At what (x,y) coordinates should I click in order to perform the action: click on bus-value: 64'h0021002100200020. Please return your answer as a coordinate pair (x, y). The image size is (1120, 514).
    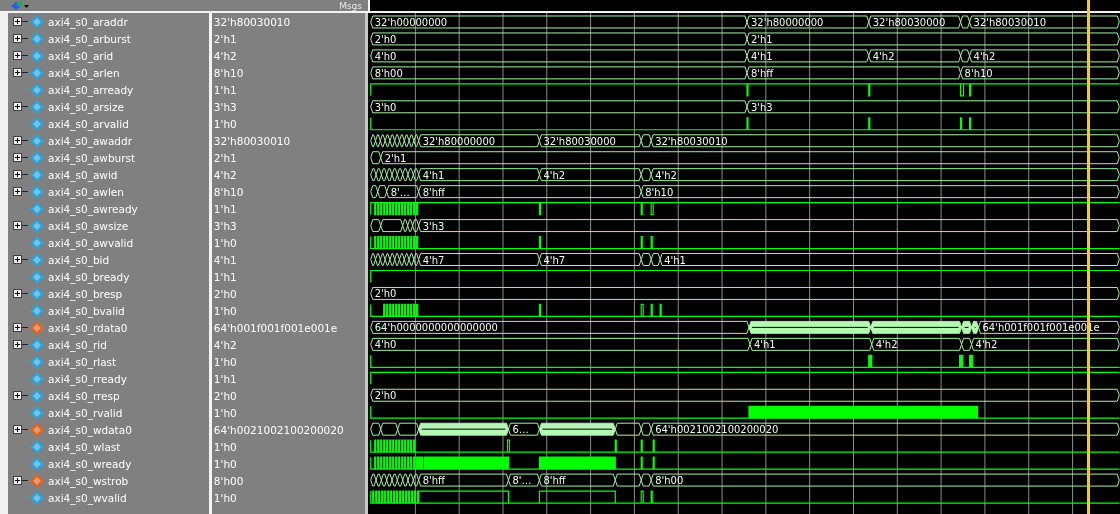
    Looking at the image, I should click on (717, 430).